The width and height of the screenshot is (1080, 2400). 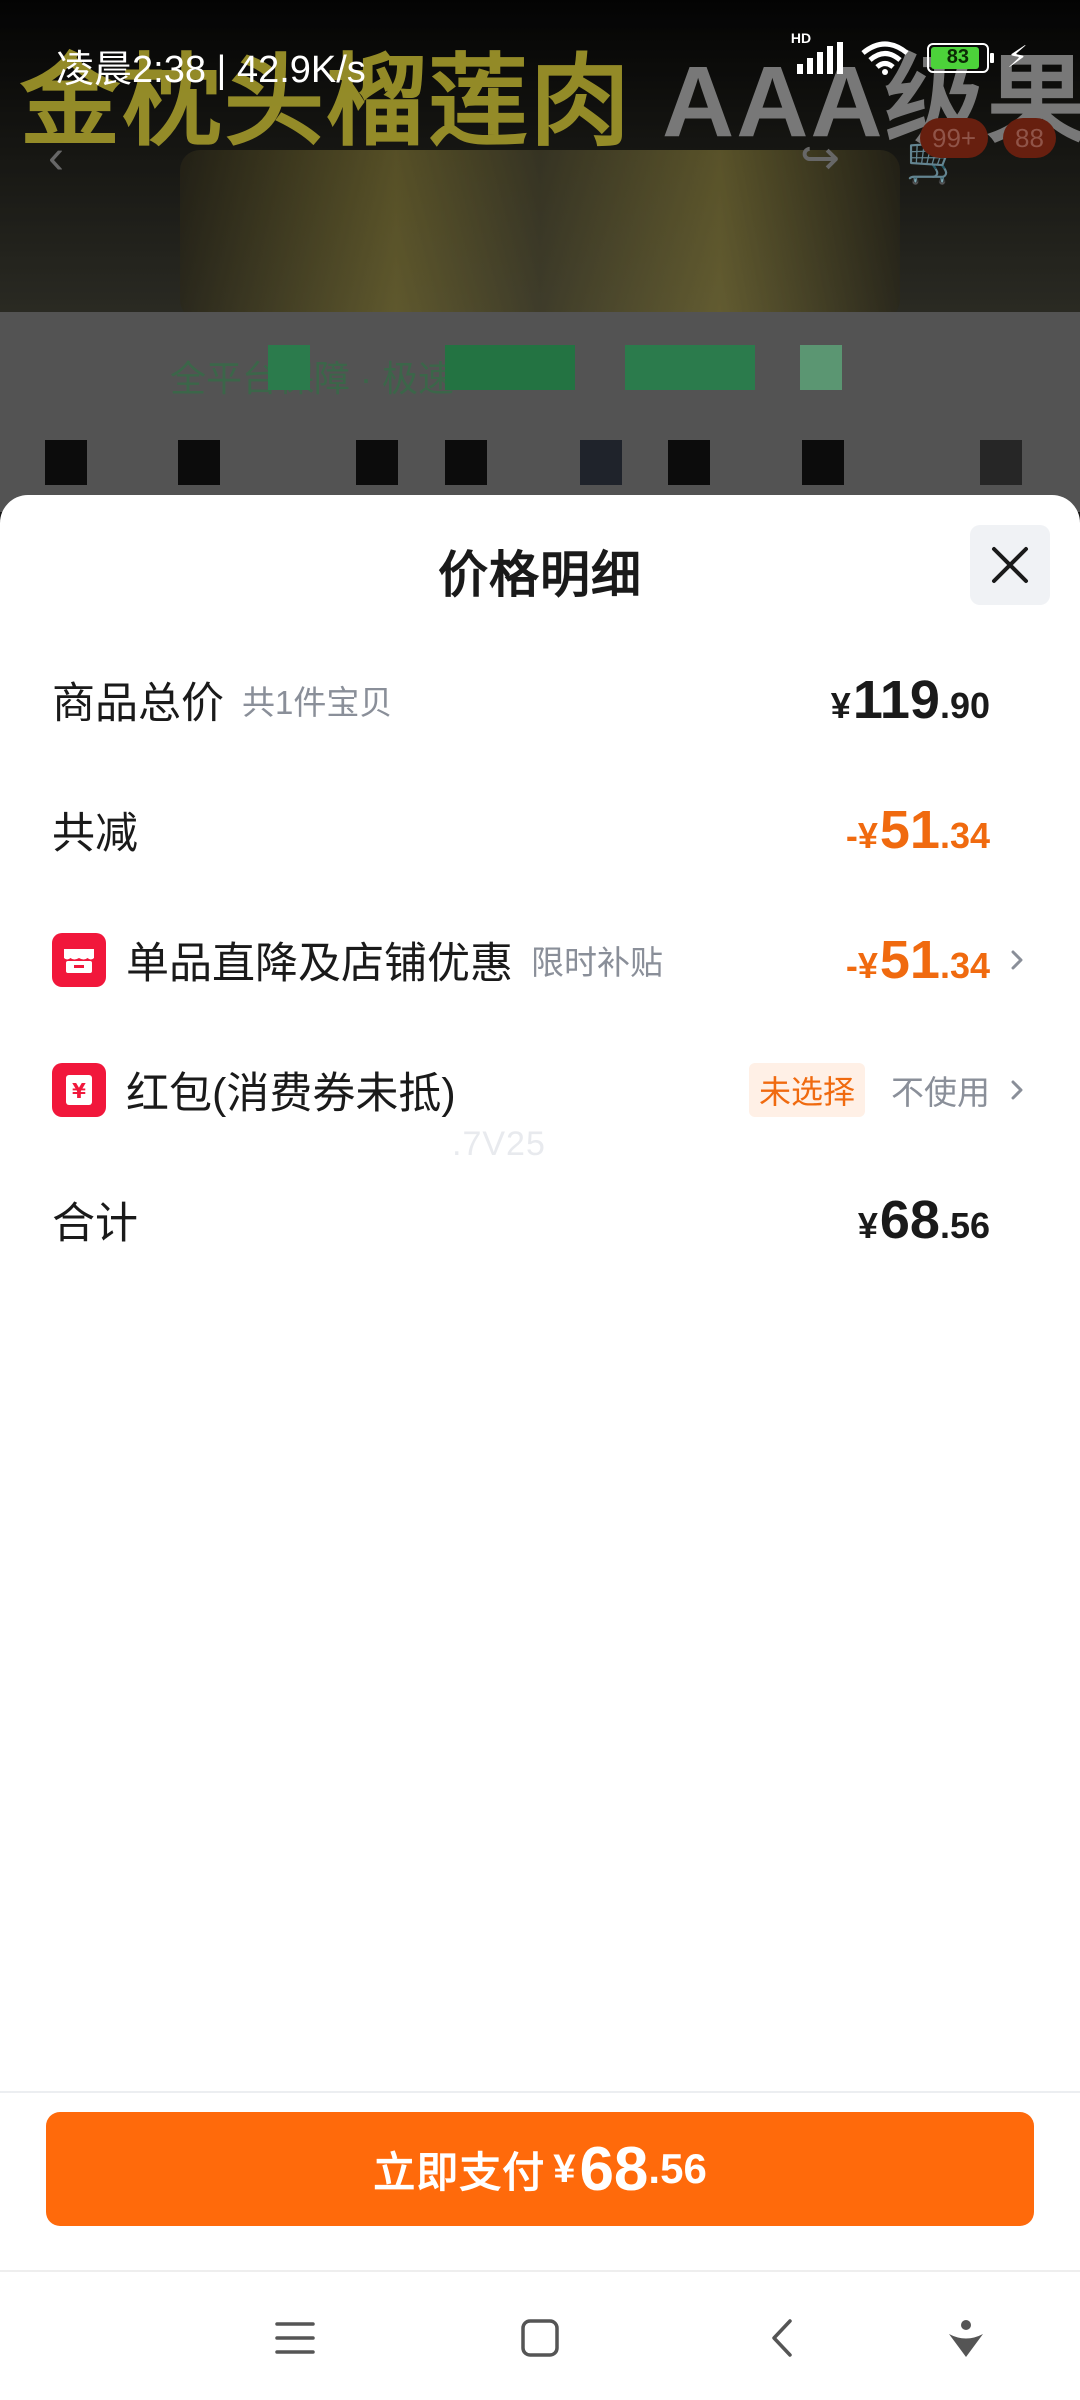 What do you see at coordinates (499, 1144) in the screenshot?
I see `watermark: .7V25` at bounding box center [499, 1144].